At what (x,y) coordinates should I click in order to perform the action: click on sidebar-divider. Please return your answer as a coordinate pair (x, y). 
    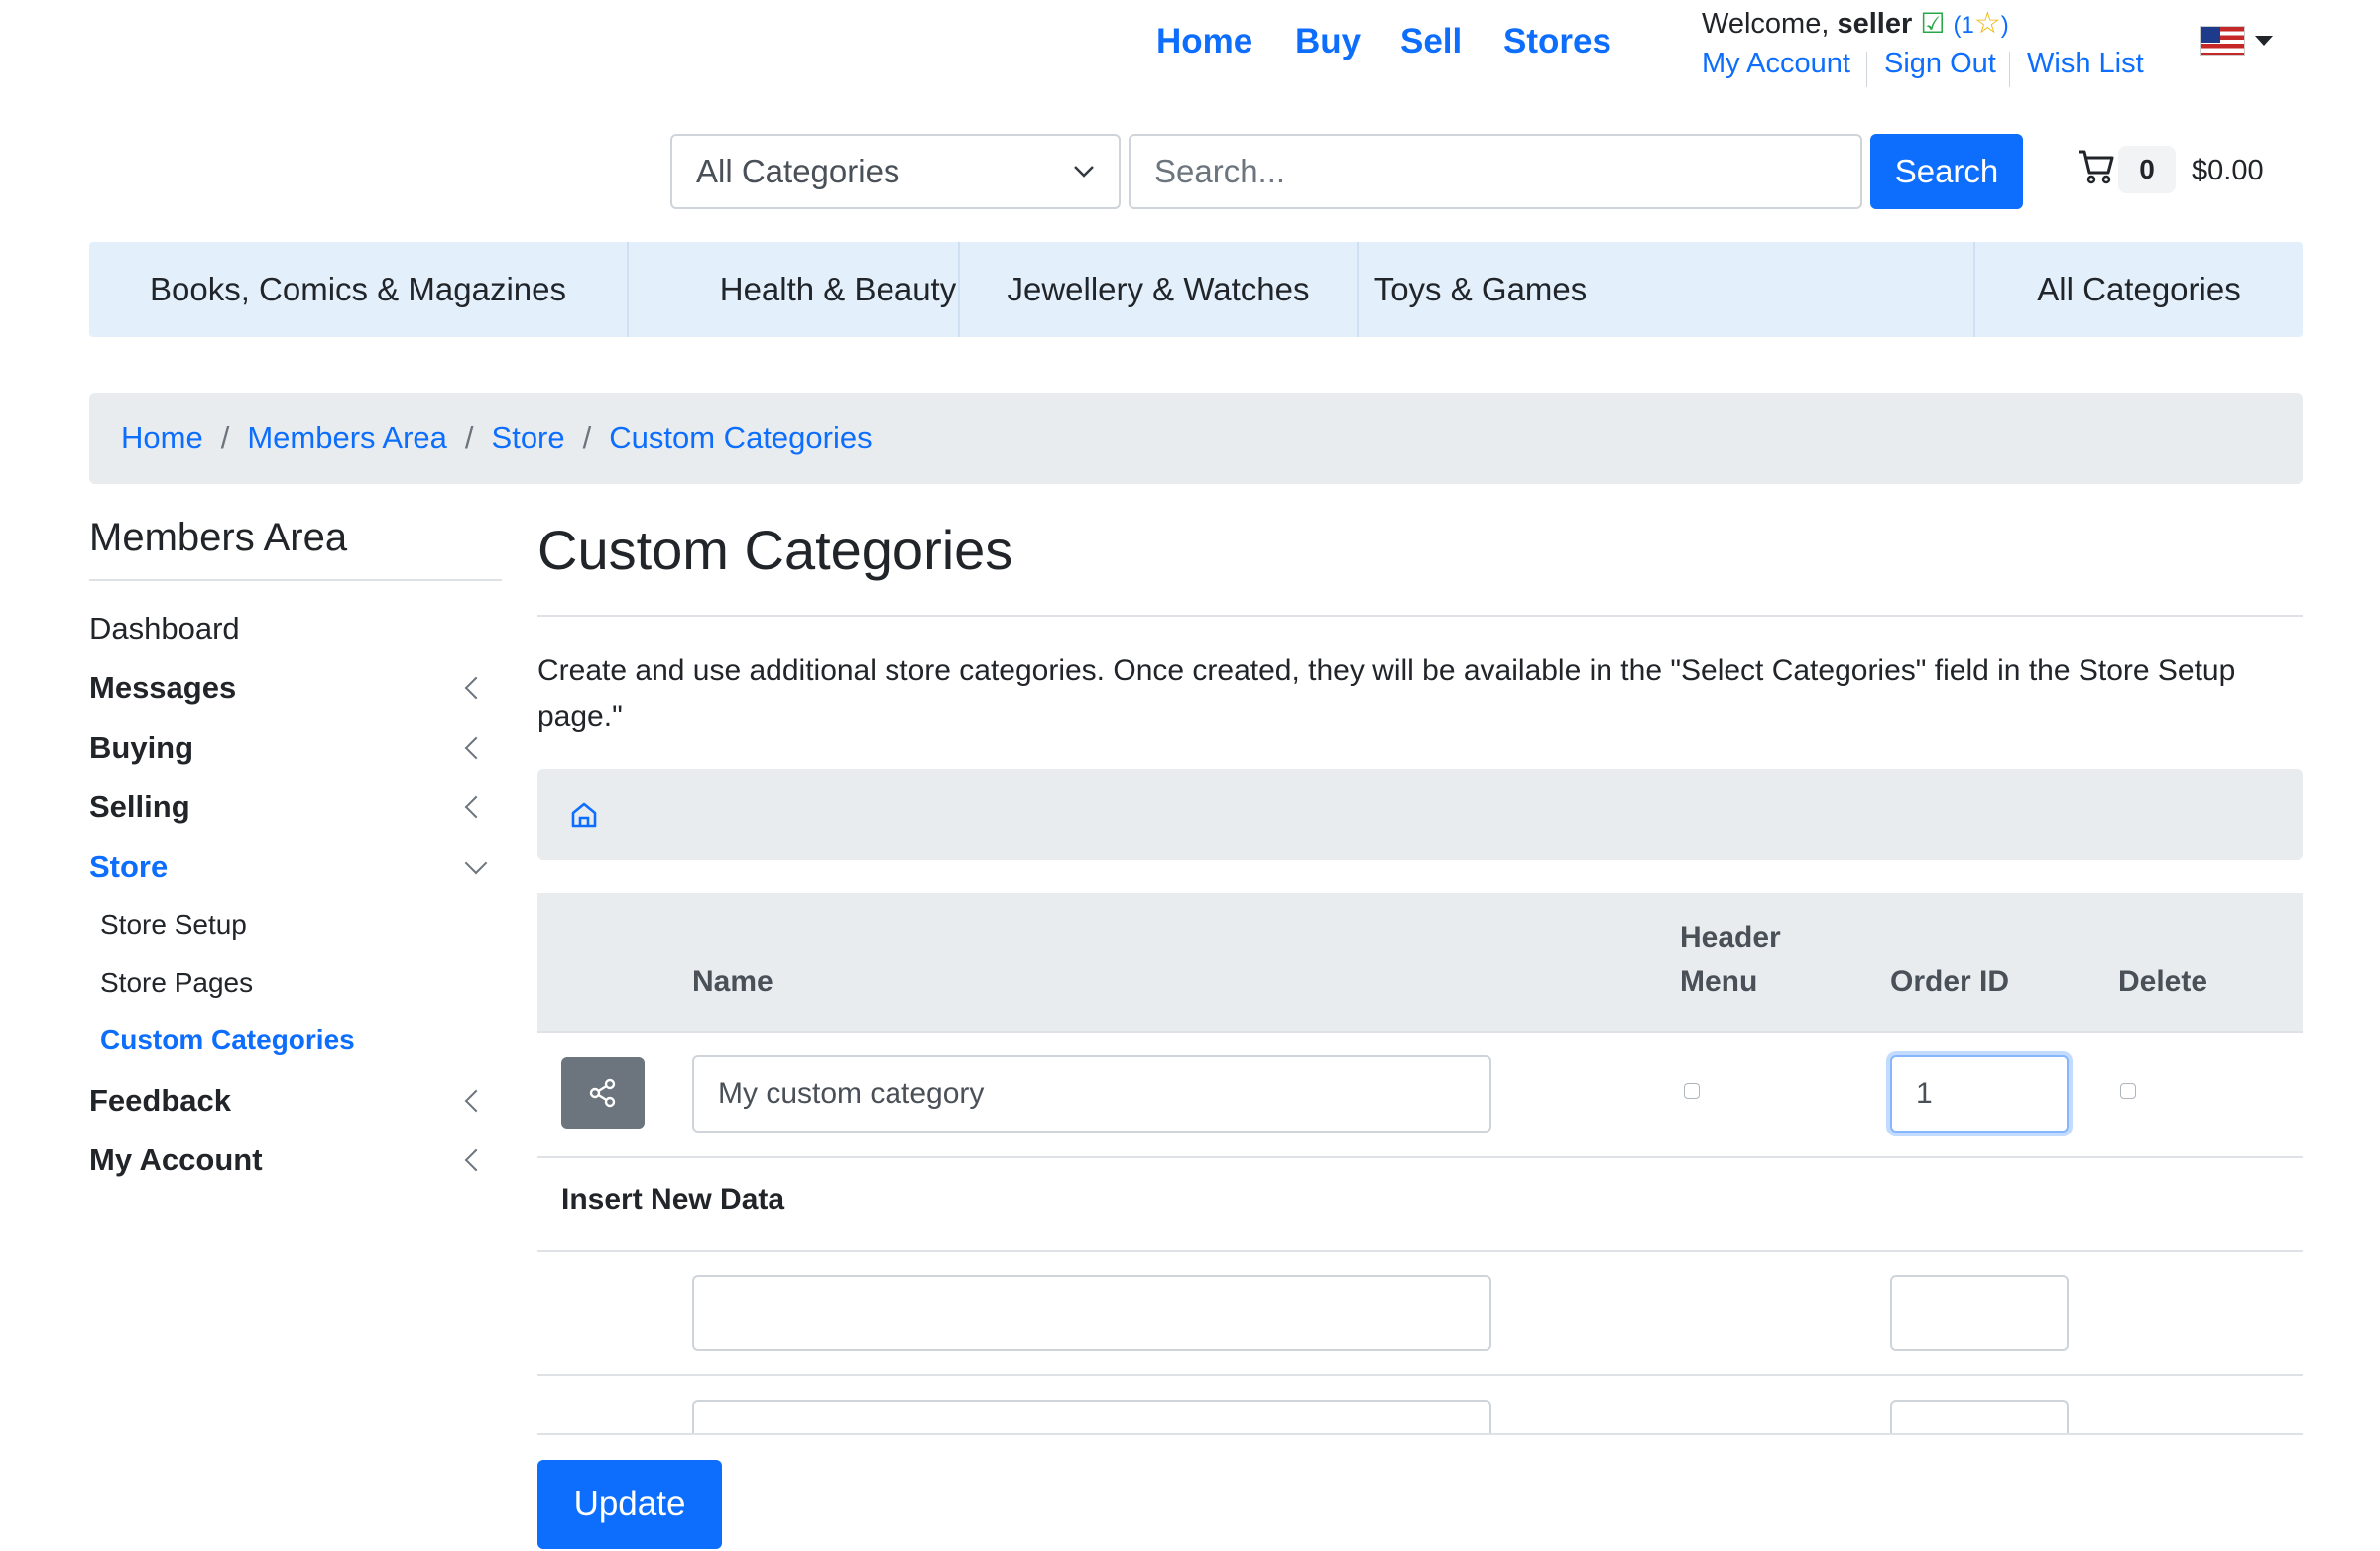
    Looking at the image, I should click on (295, 580).